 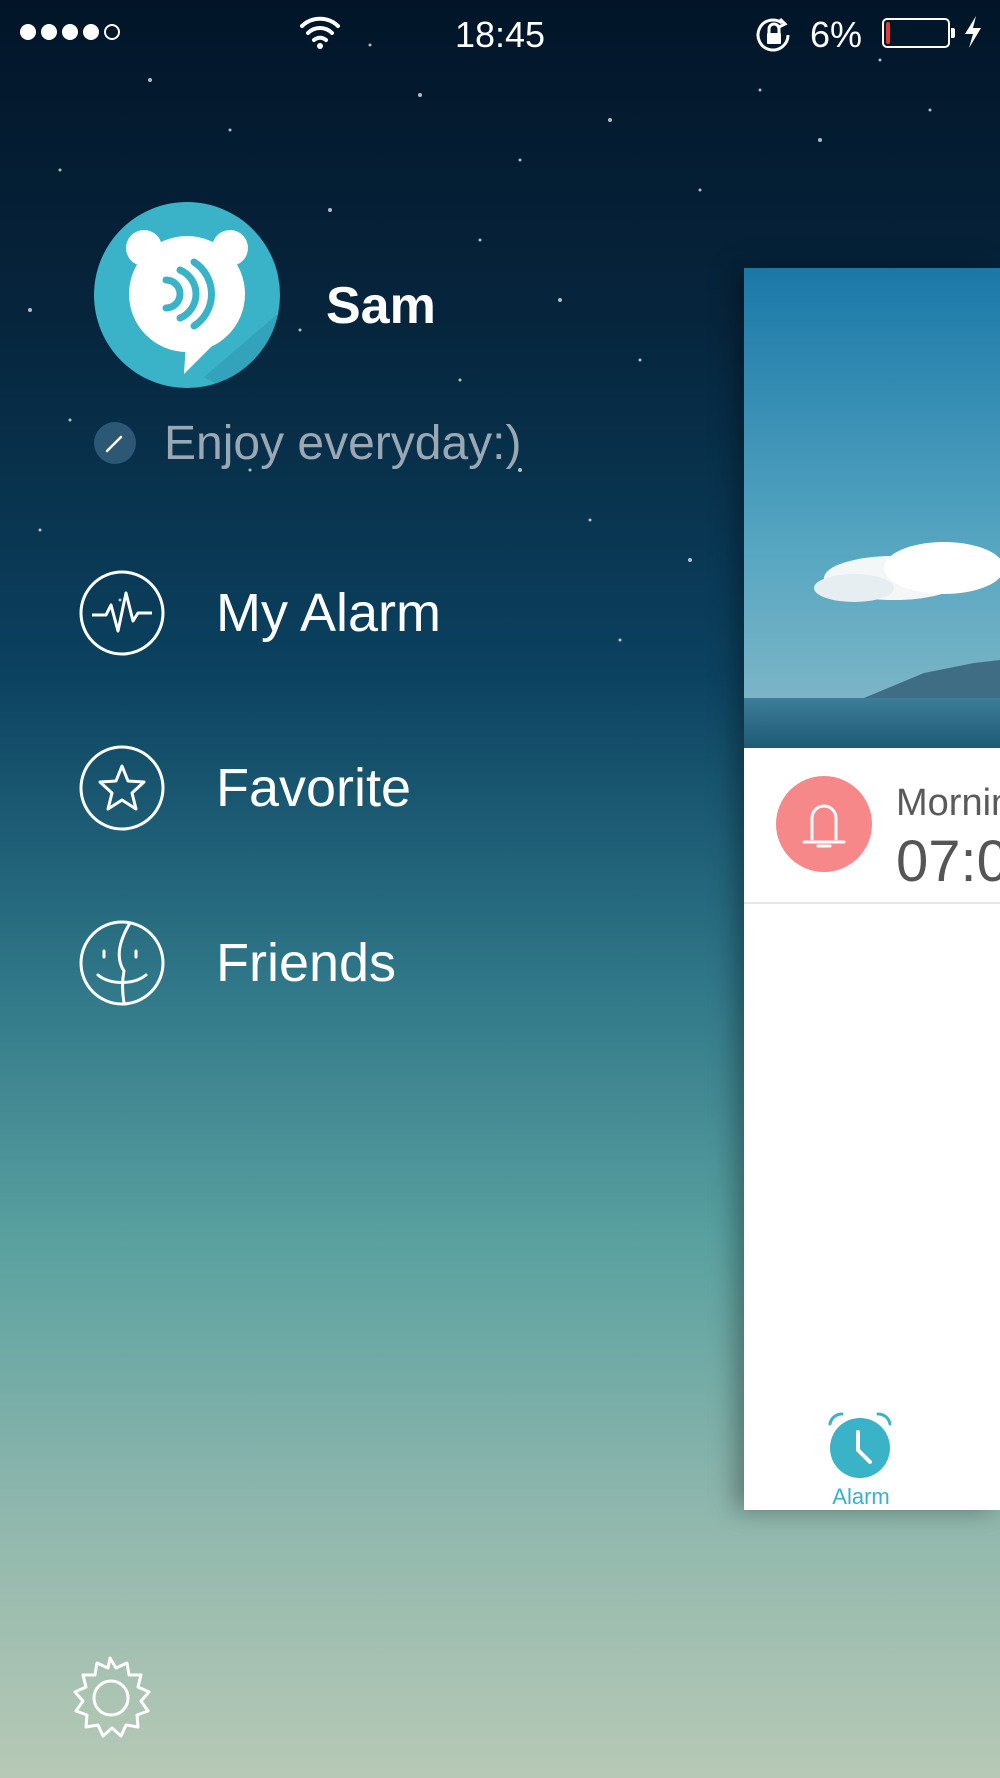 What do you see at coordinates (343, 443) in the screenshot?
I see `profile-tagline: Enjoy everyday:)` at bounding box center [343, 443].